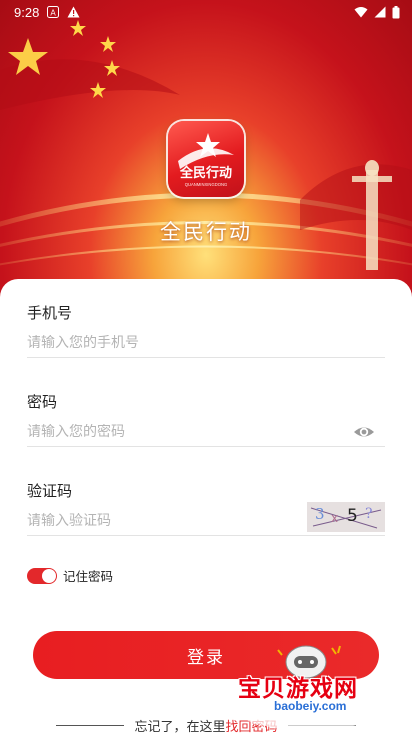 The width and height of the screenshot is (412, 734). Describe the element at coordinates (206, 431) in the screenshot. I see `password-input` at that location.